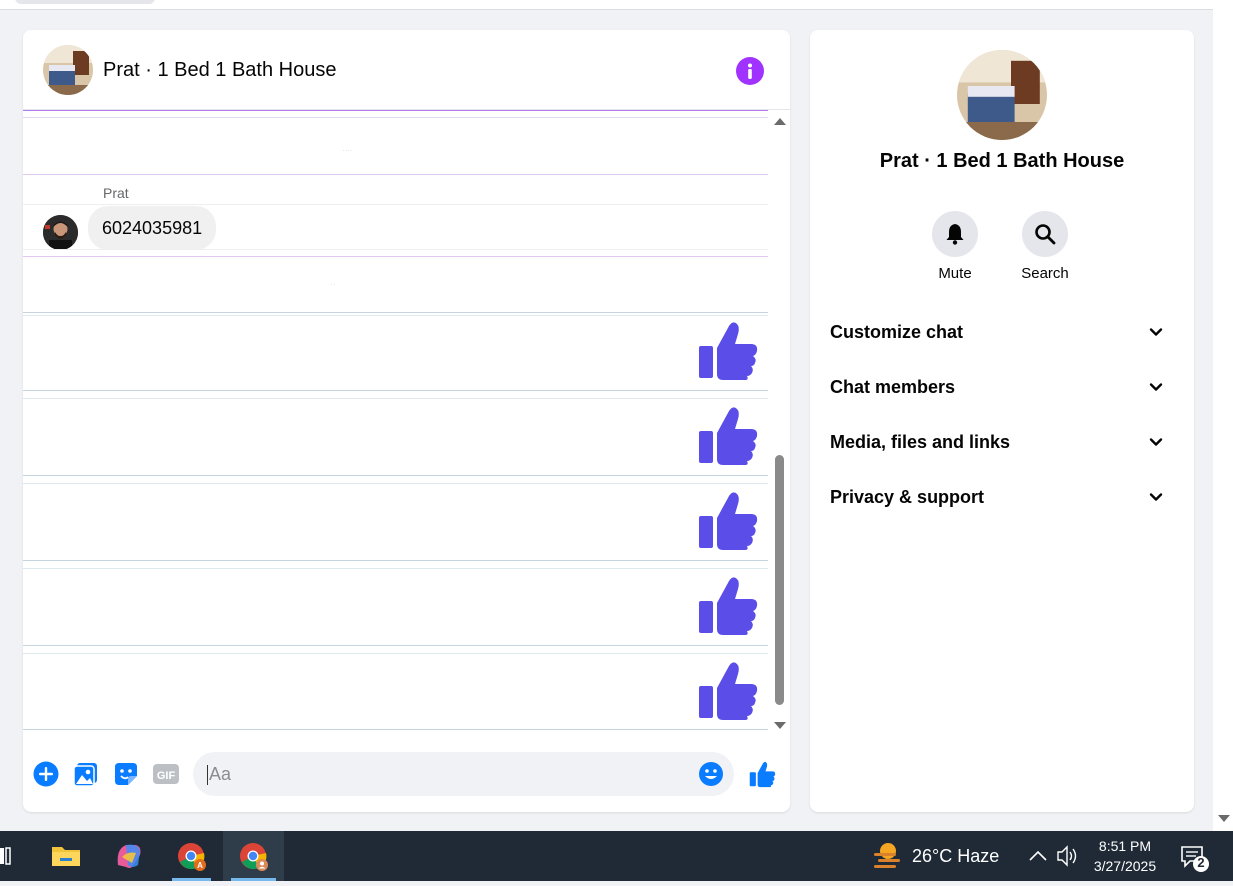  I want to click on svg-text: GIF, so click(166, 776).